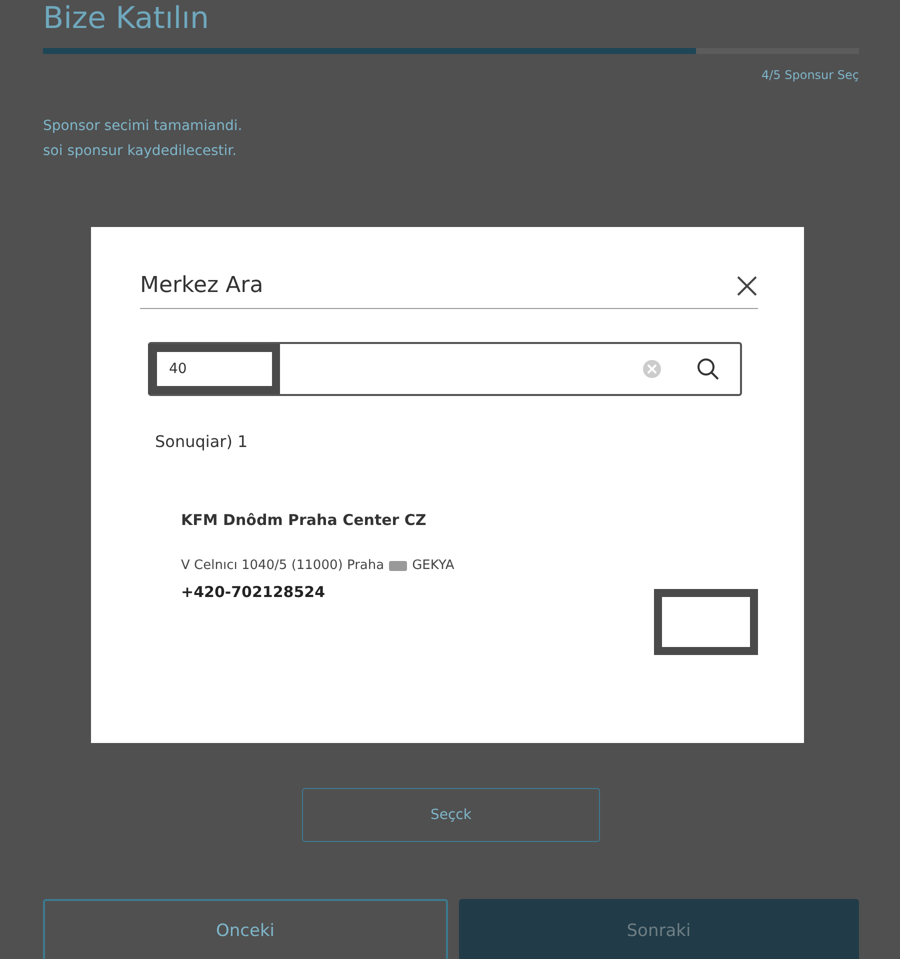 The width and height of the screenshot is (900, 959). I want to click on page-title: Bize Katılın, so click(126, 19).